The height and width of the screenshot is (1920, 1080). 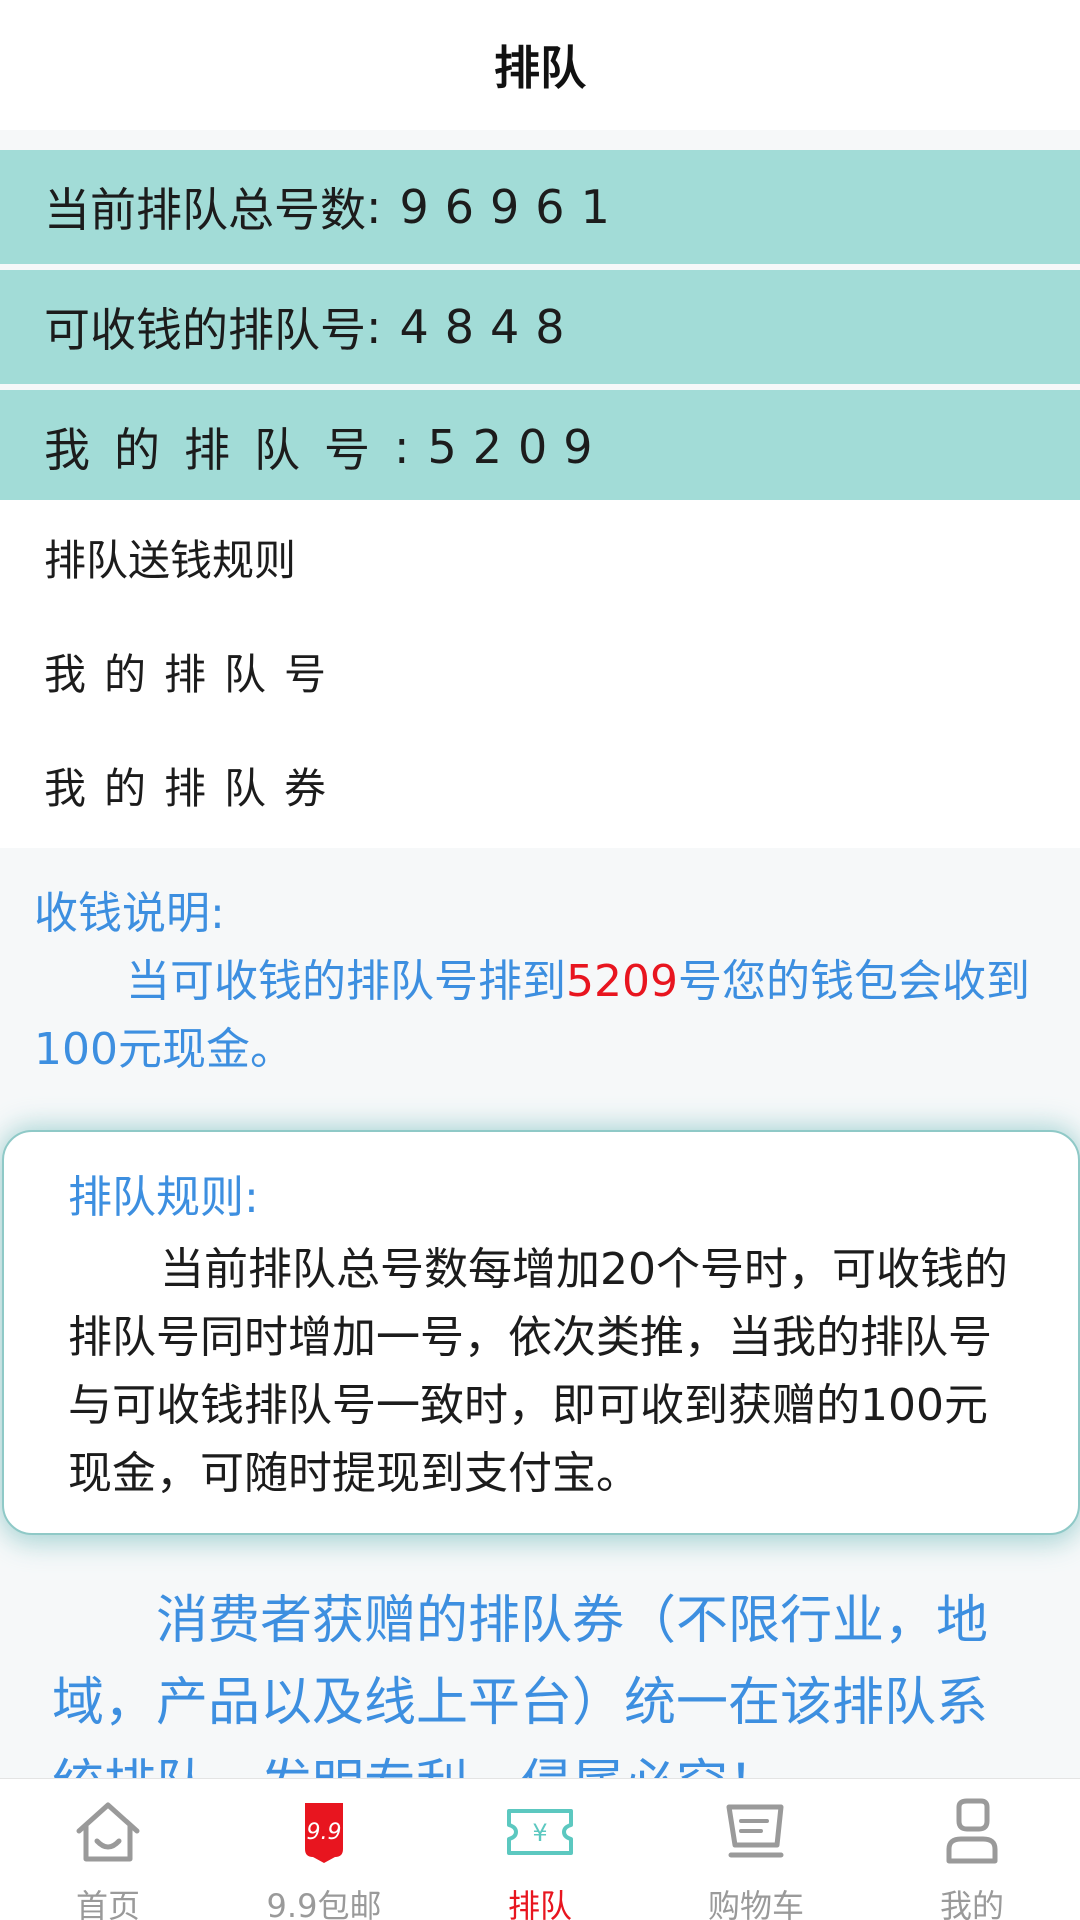 I want to click on total-queue-label: 当前排队总号数, so click(x=205, y=210).